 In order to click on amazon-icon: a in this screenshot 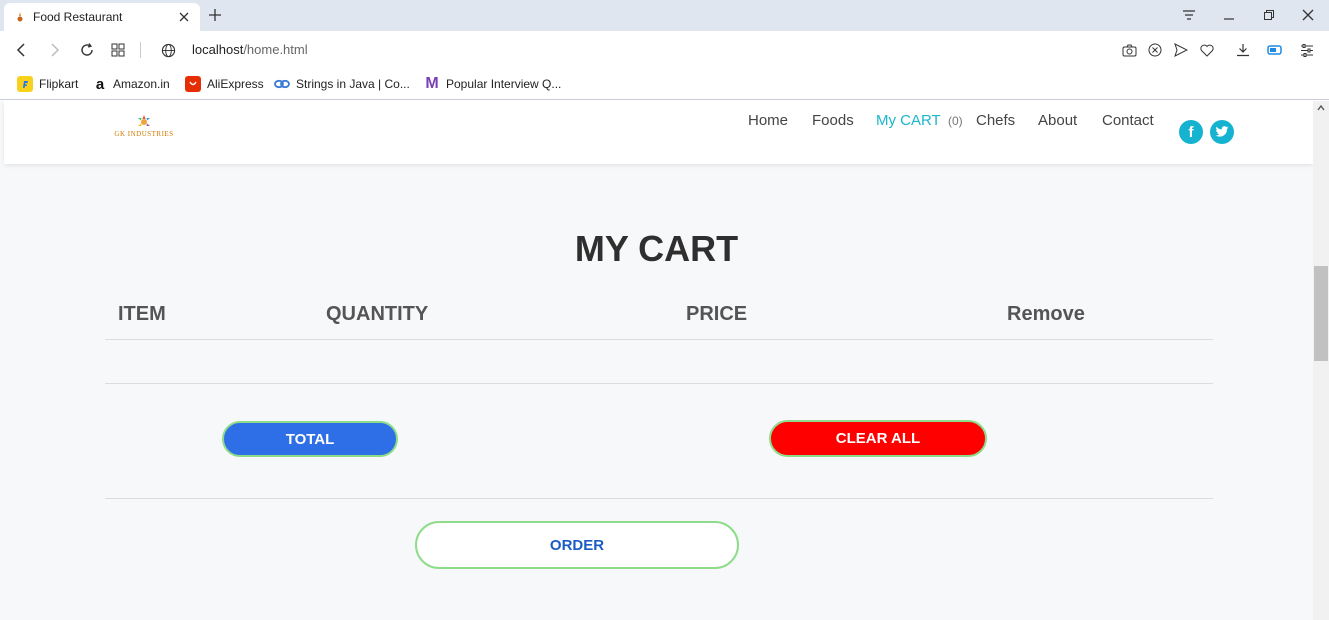, I will do `click(100, 84)`.